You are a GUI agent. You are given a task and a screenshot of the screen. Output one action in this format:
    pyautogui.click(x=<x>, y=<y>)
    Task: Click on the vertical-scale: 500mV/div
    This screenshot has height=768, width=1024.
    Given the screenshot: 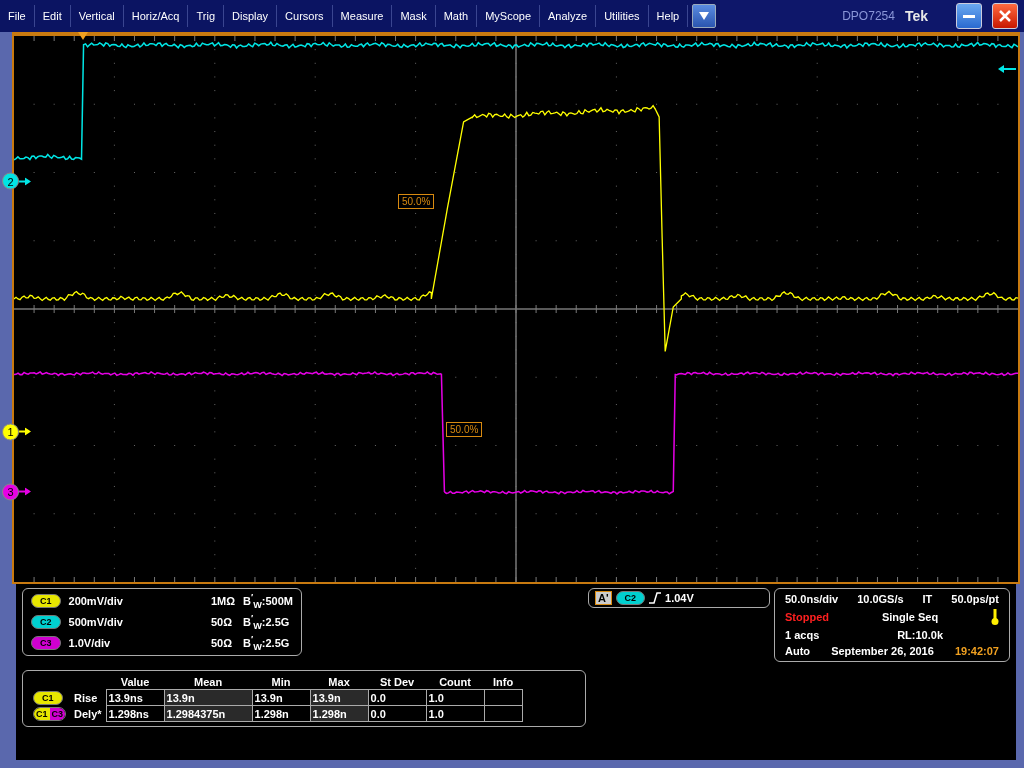 What is the action you would take?
    pyautogui.click(x=96, y=621)
    